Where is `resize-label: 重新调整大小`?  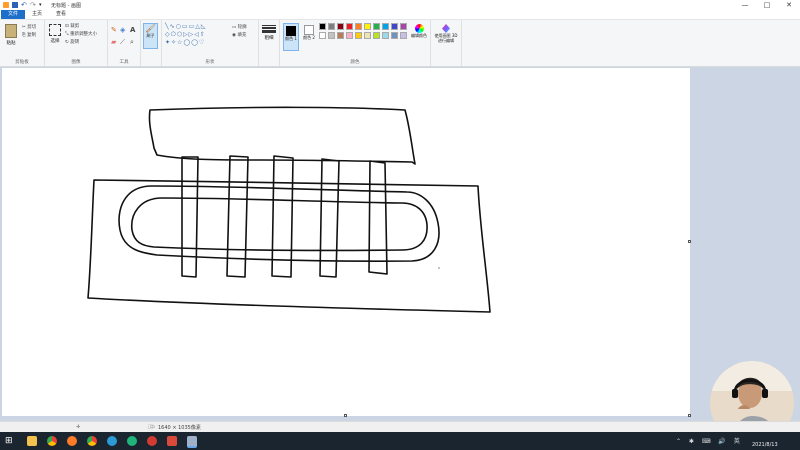 resize-label: 重新调整大小 is located at coordinates (84, 34).